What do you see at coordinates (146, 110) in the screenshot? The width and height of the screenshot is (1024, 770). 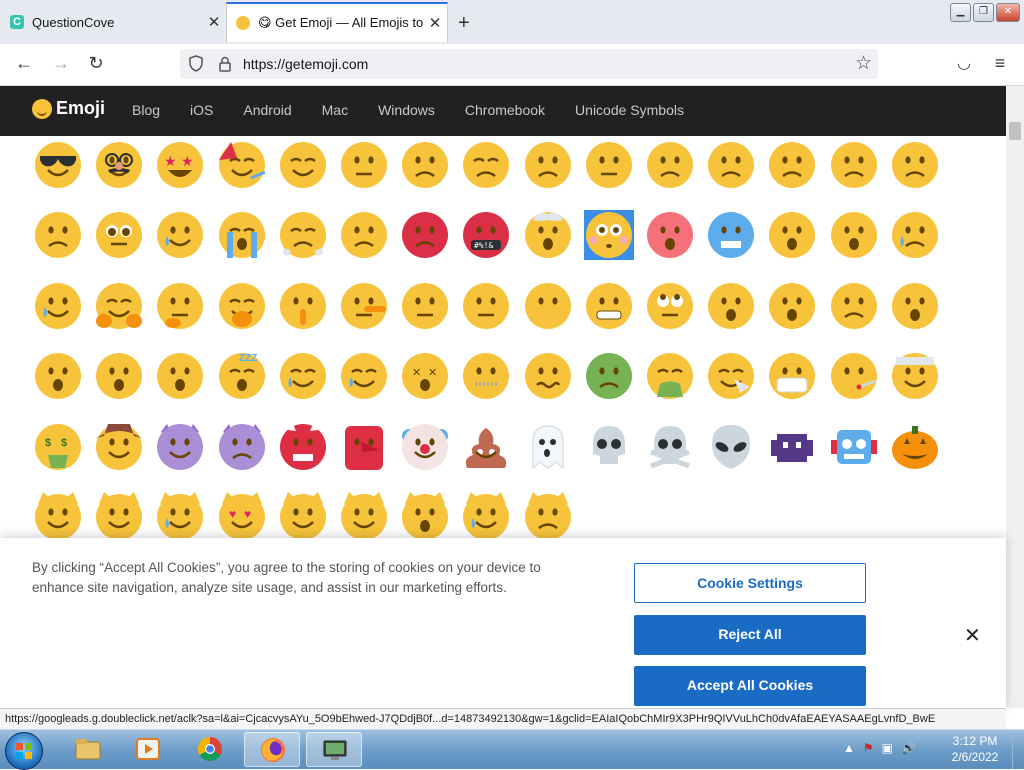 I see `nav-link-blog: Blog` at bounding box center [146, 110].